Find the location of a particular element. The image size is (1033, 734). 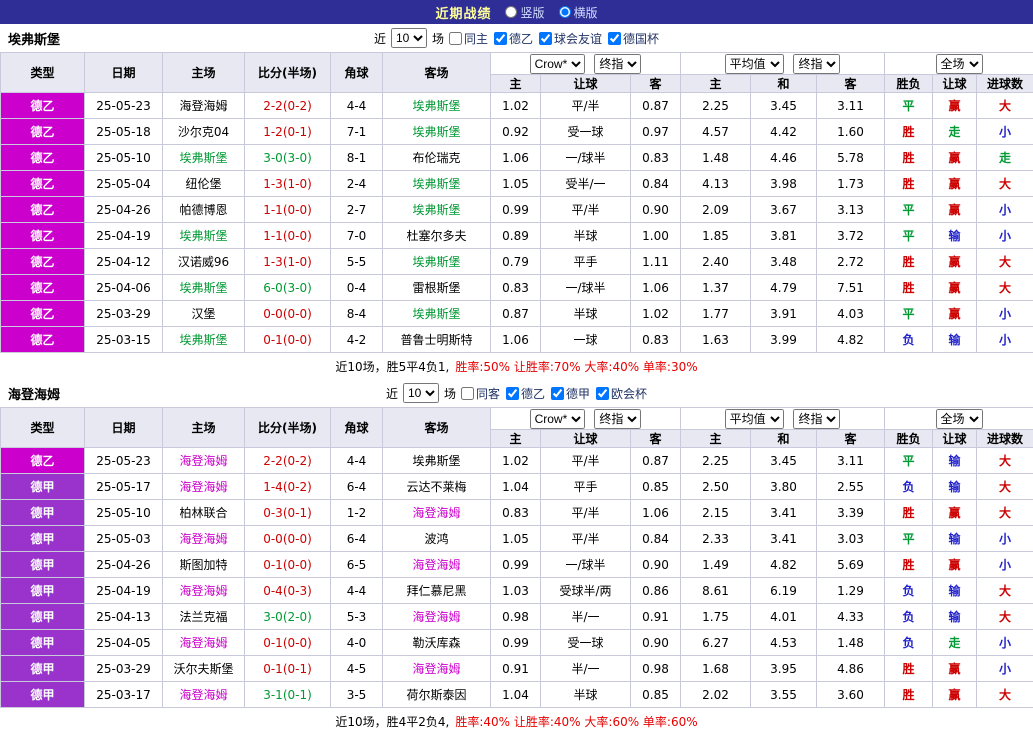

corner-score: 7-0 is located at coordinates (357, 236).